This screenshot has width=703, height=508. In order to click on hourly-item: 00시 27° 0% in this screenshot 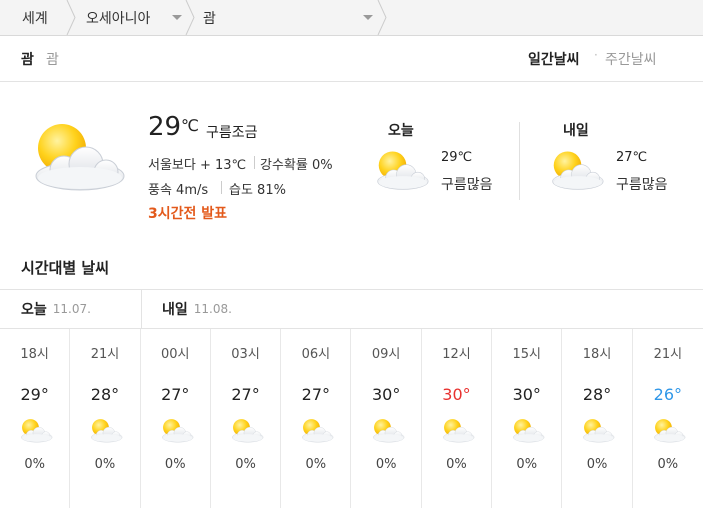, I will do `click(176, 418)`.